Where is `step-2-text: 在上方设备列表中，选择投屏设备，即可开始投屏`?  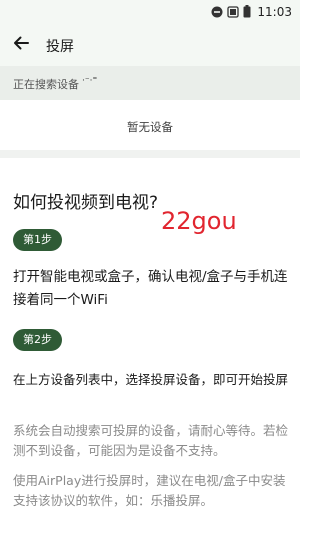 step-2-text: 在上方设备列表中，选择投屏设备，即可开始投屏 is located at coordinates (151, 379).